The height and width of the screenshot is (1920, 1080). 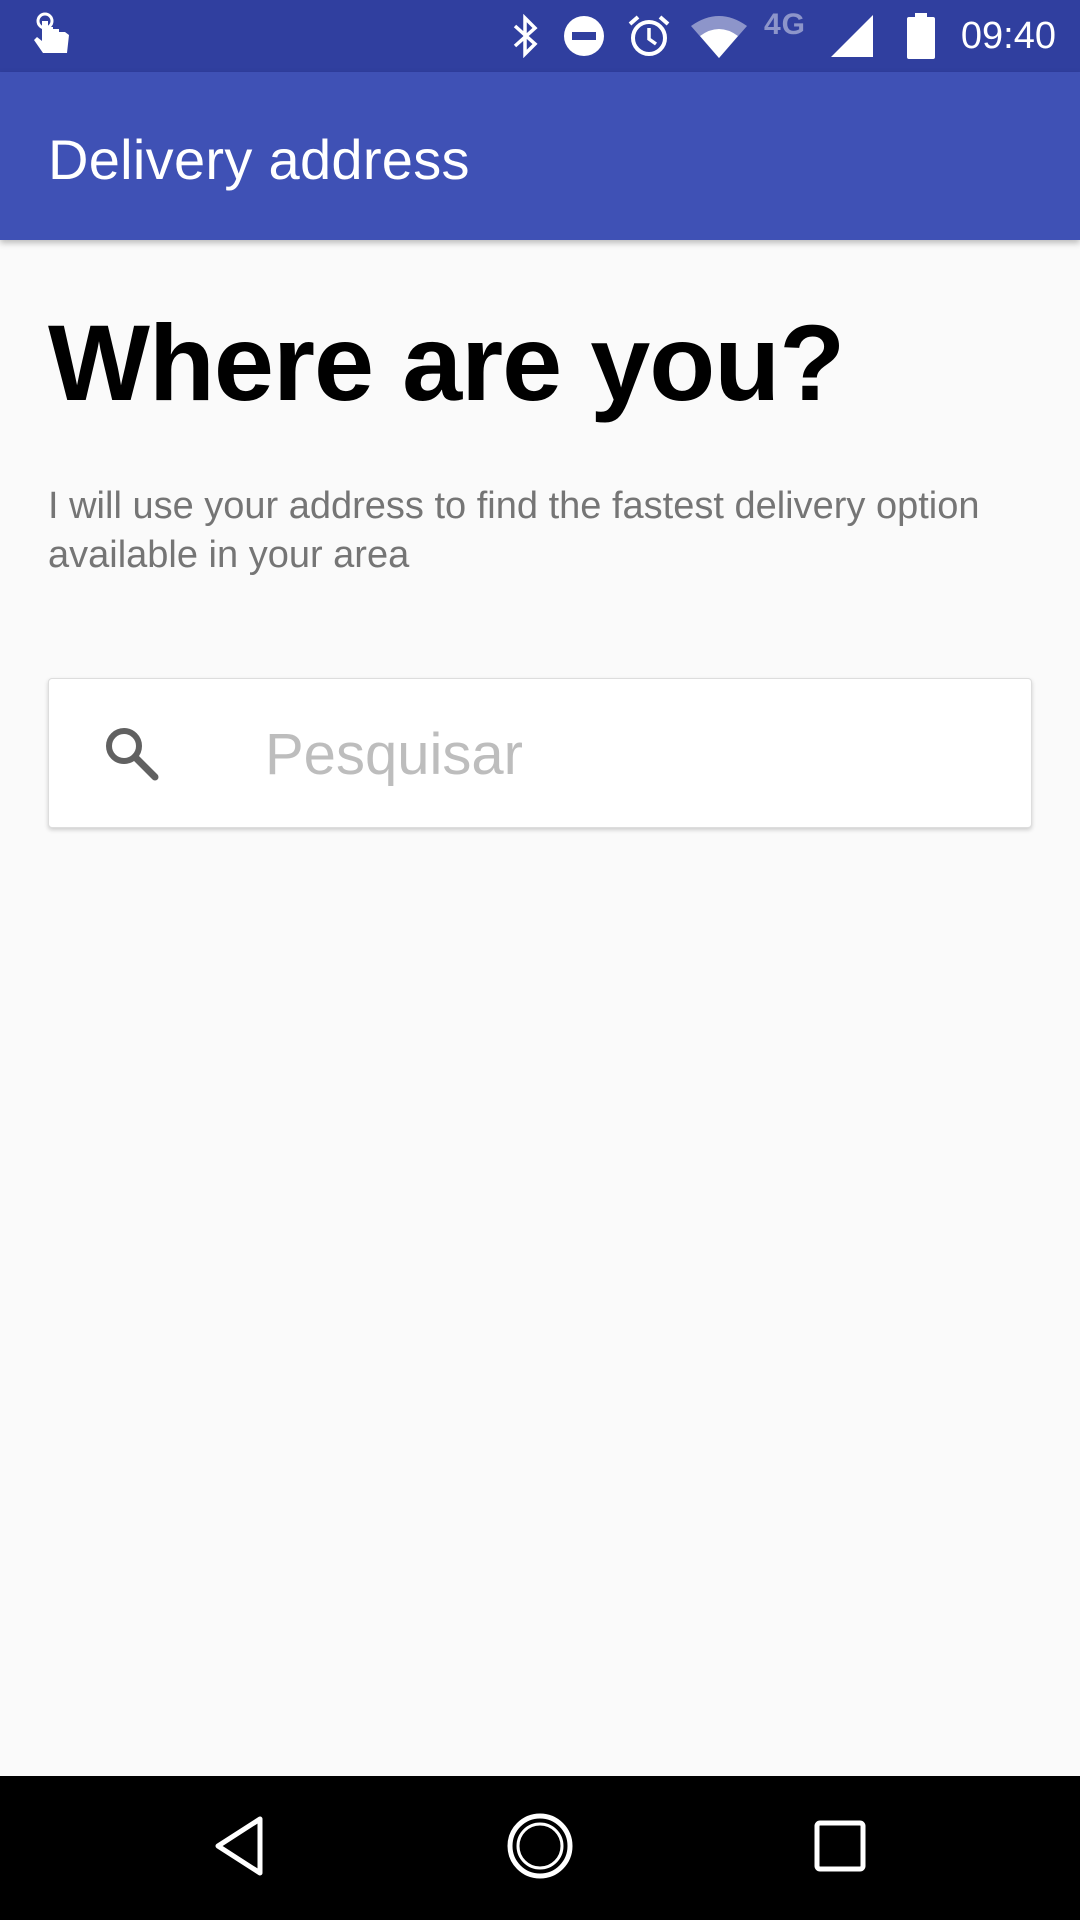 I want to click on recents-icon, so click(x=840, y=1848).